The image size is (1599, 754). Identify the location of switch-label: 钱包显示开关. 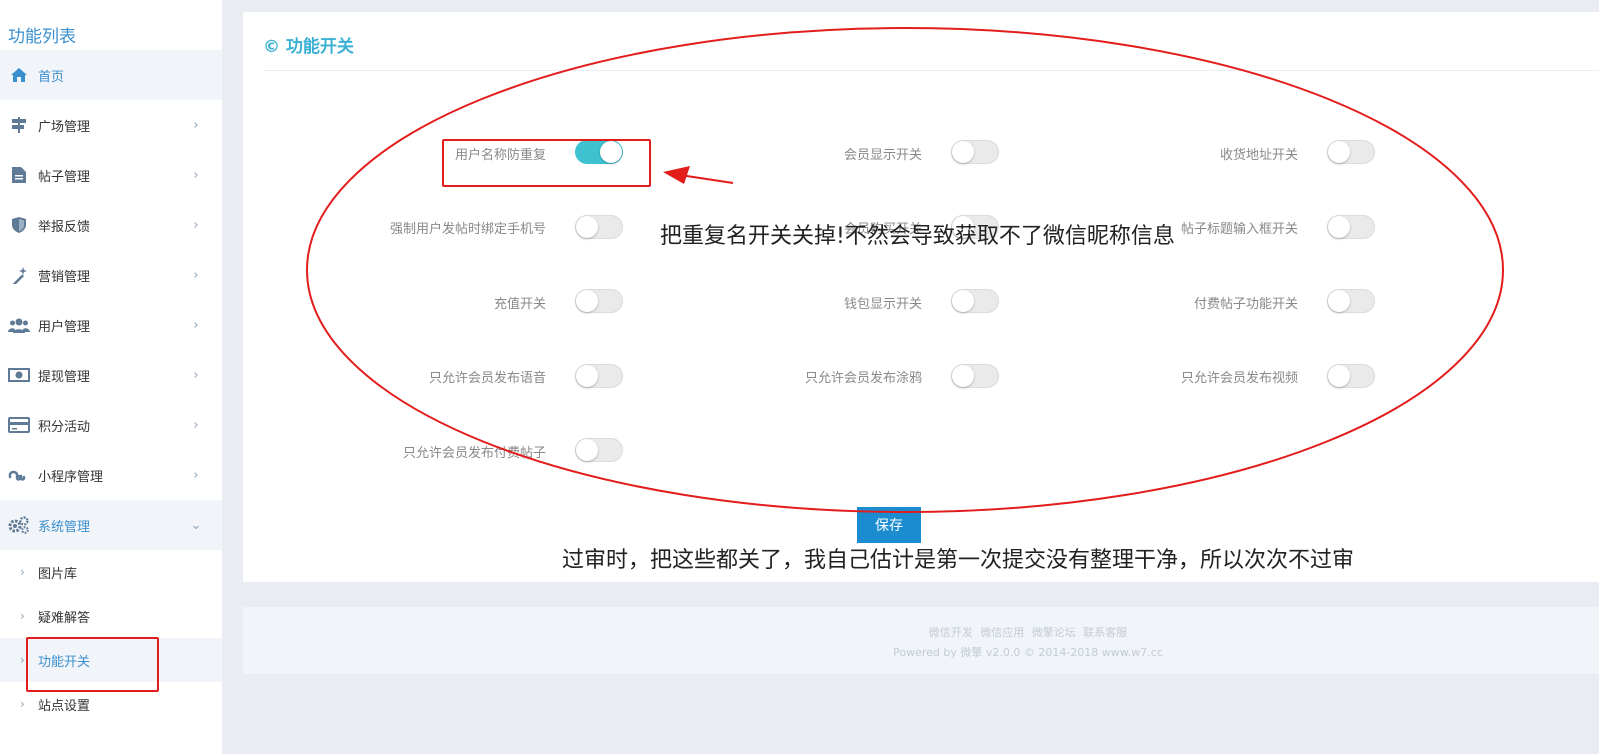
(882, 304).